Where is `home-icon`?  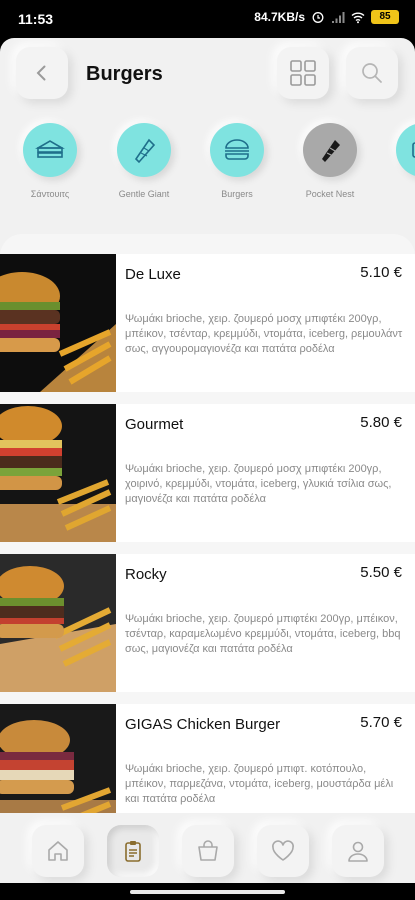
home-icon is located at coordinates (58, 851).